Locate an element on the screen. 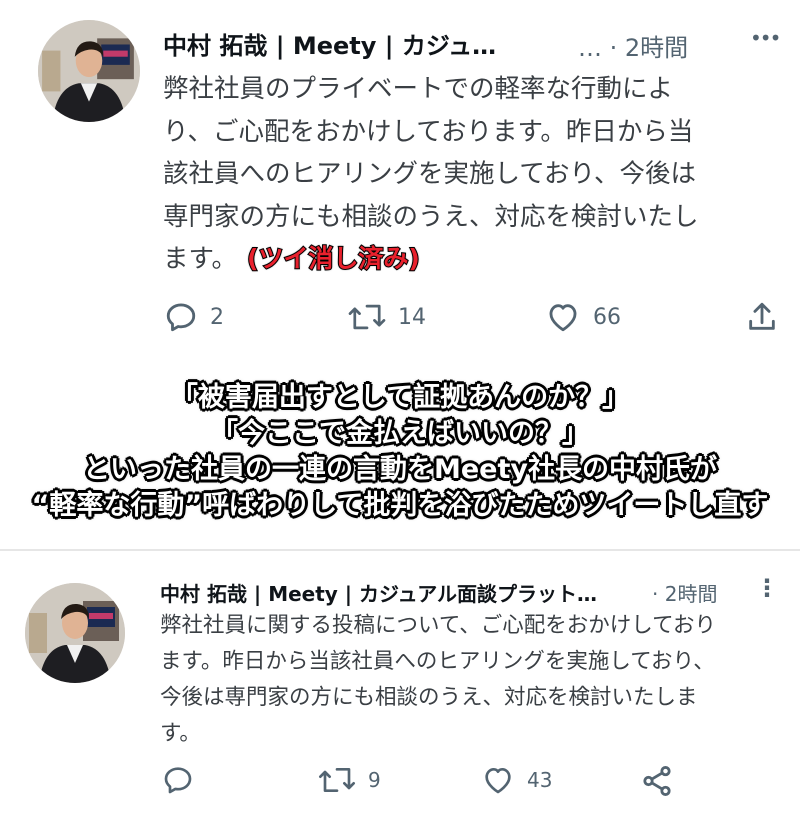 The image size is (800, 815). deleted-annotation: (ツイ消し済み) is located at coordinates (333, 258).